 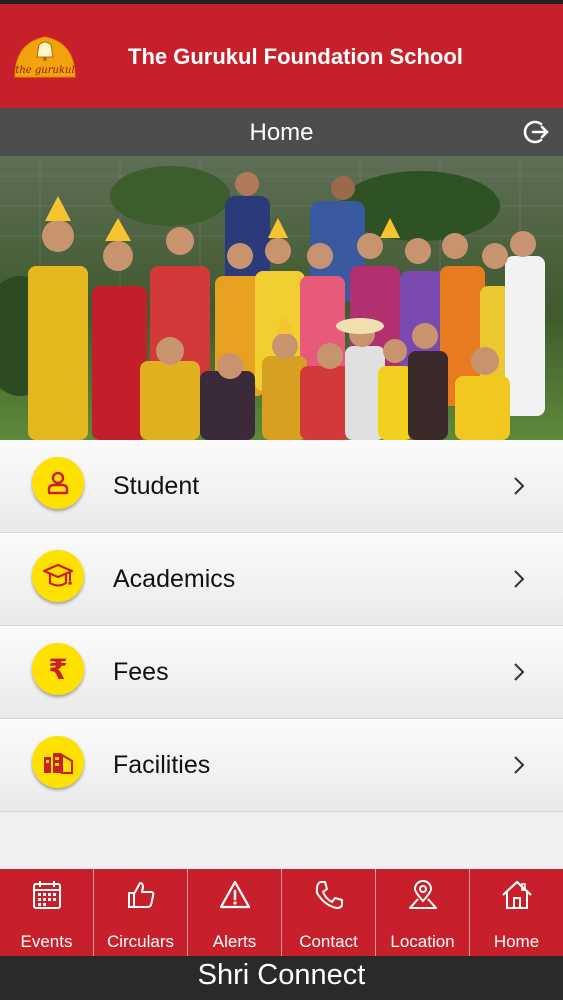 I want to click on calendar-icon, so click(x=46, y=895).